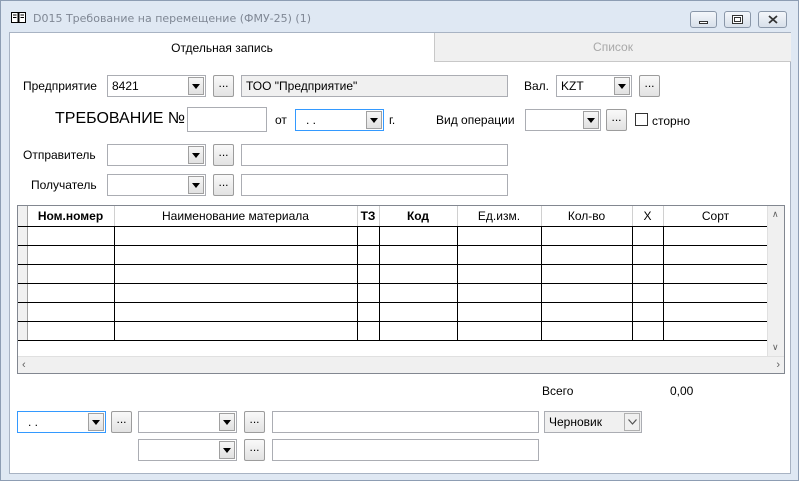  I want to click on storno-checkbox, so click(641, 119).